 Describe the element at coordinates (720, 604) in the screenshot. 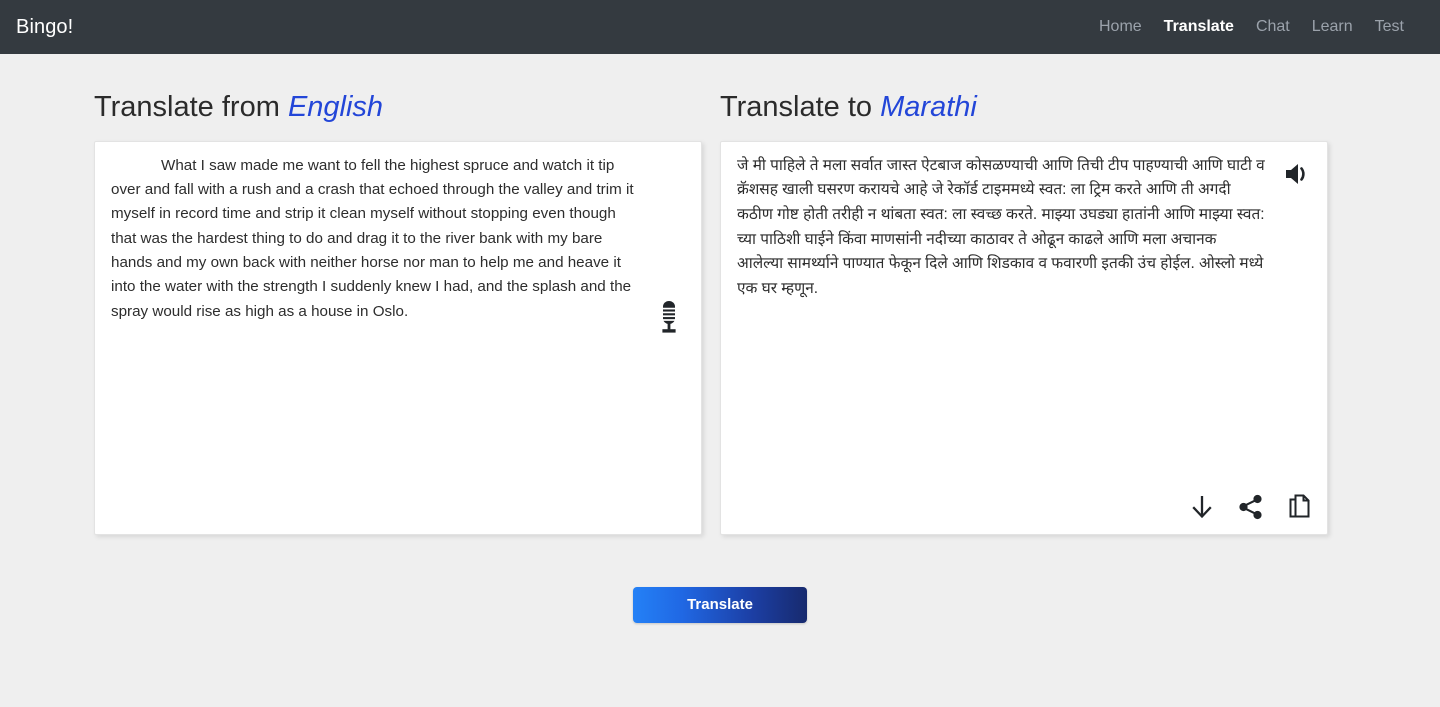

I see `translate-button: Translate` at that location.